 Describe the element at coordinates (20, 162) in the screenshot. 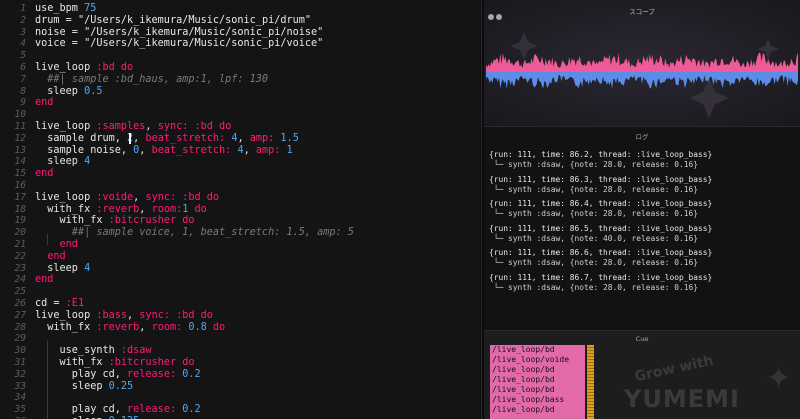

I see `line-number: 14` at that location.